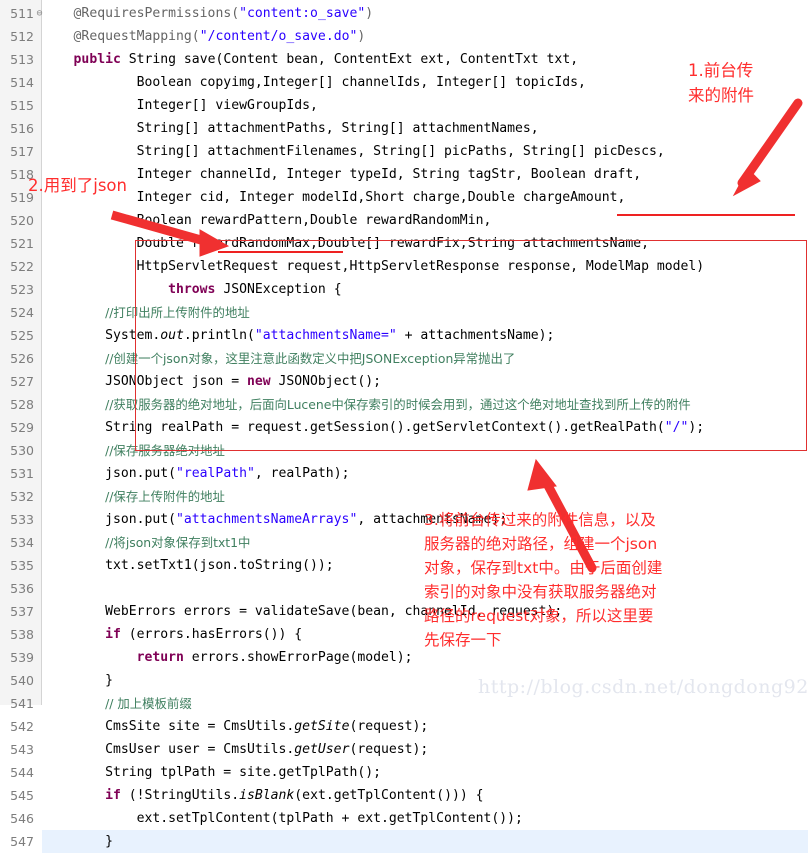  What do you see at coordinates (22, 289) in the screenshot?
I see `line-number: 523` at bounding box center [22, 289].